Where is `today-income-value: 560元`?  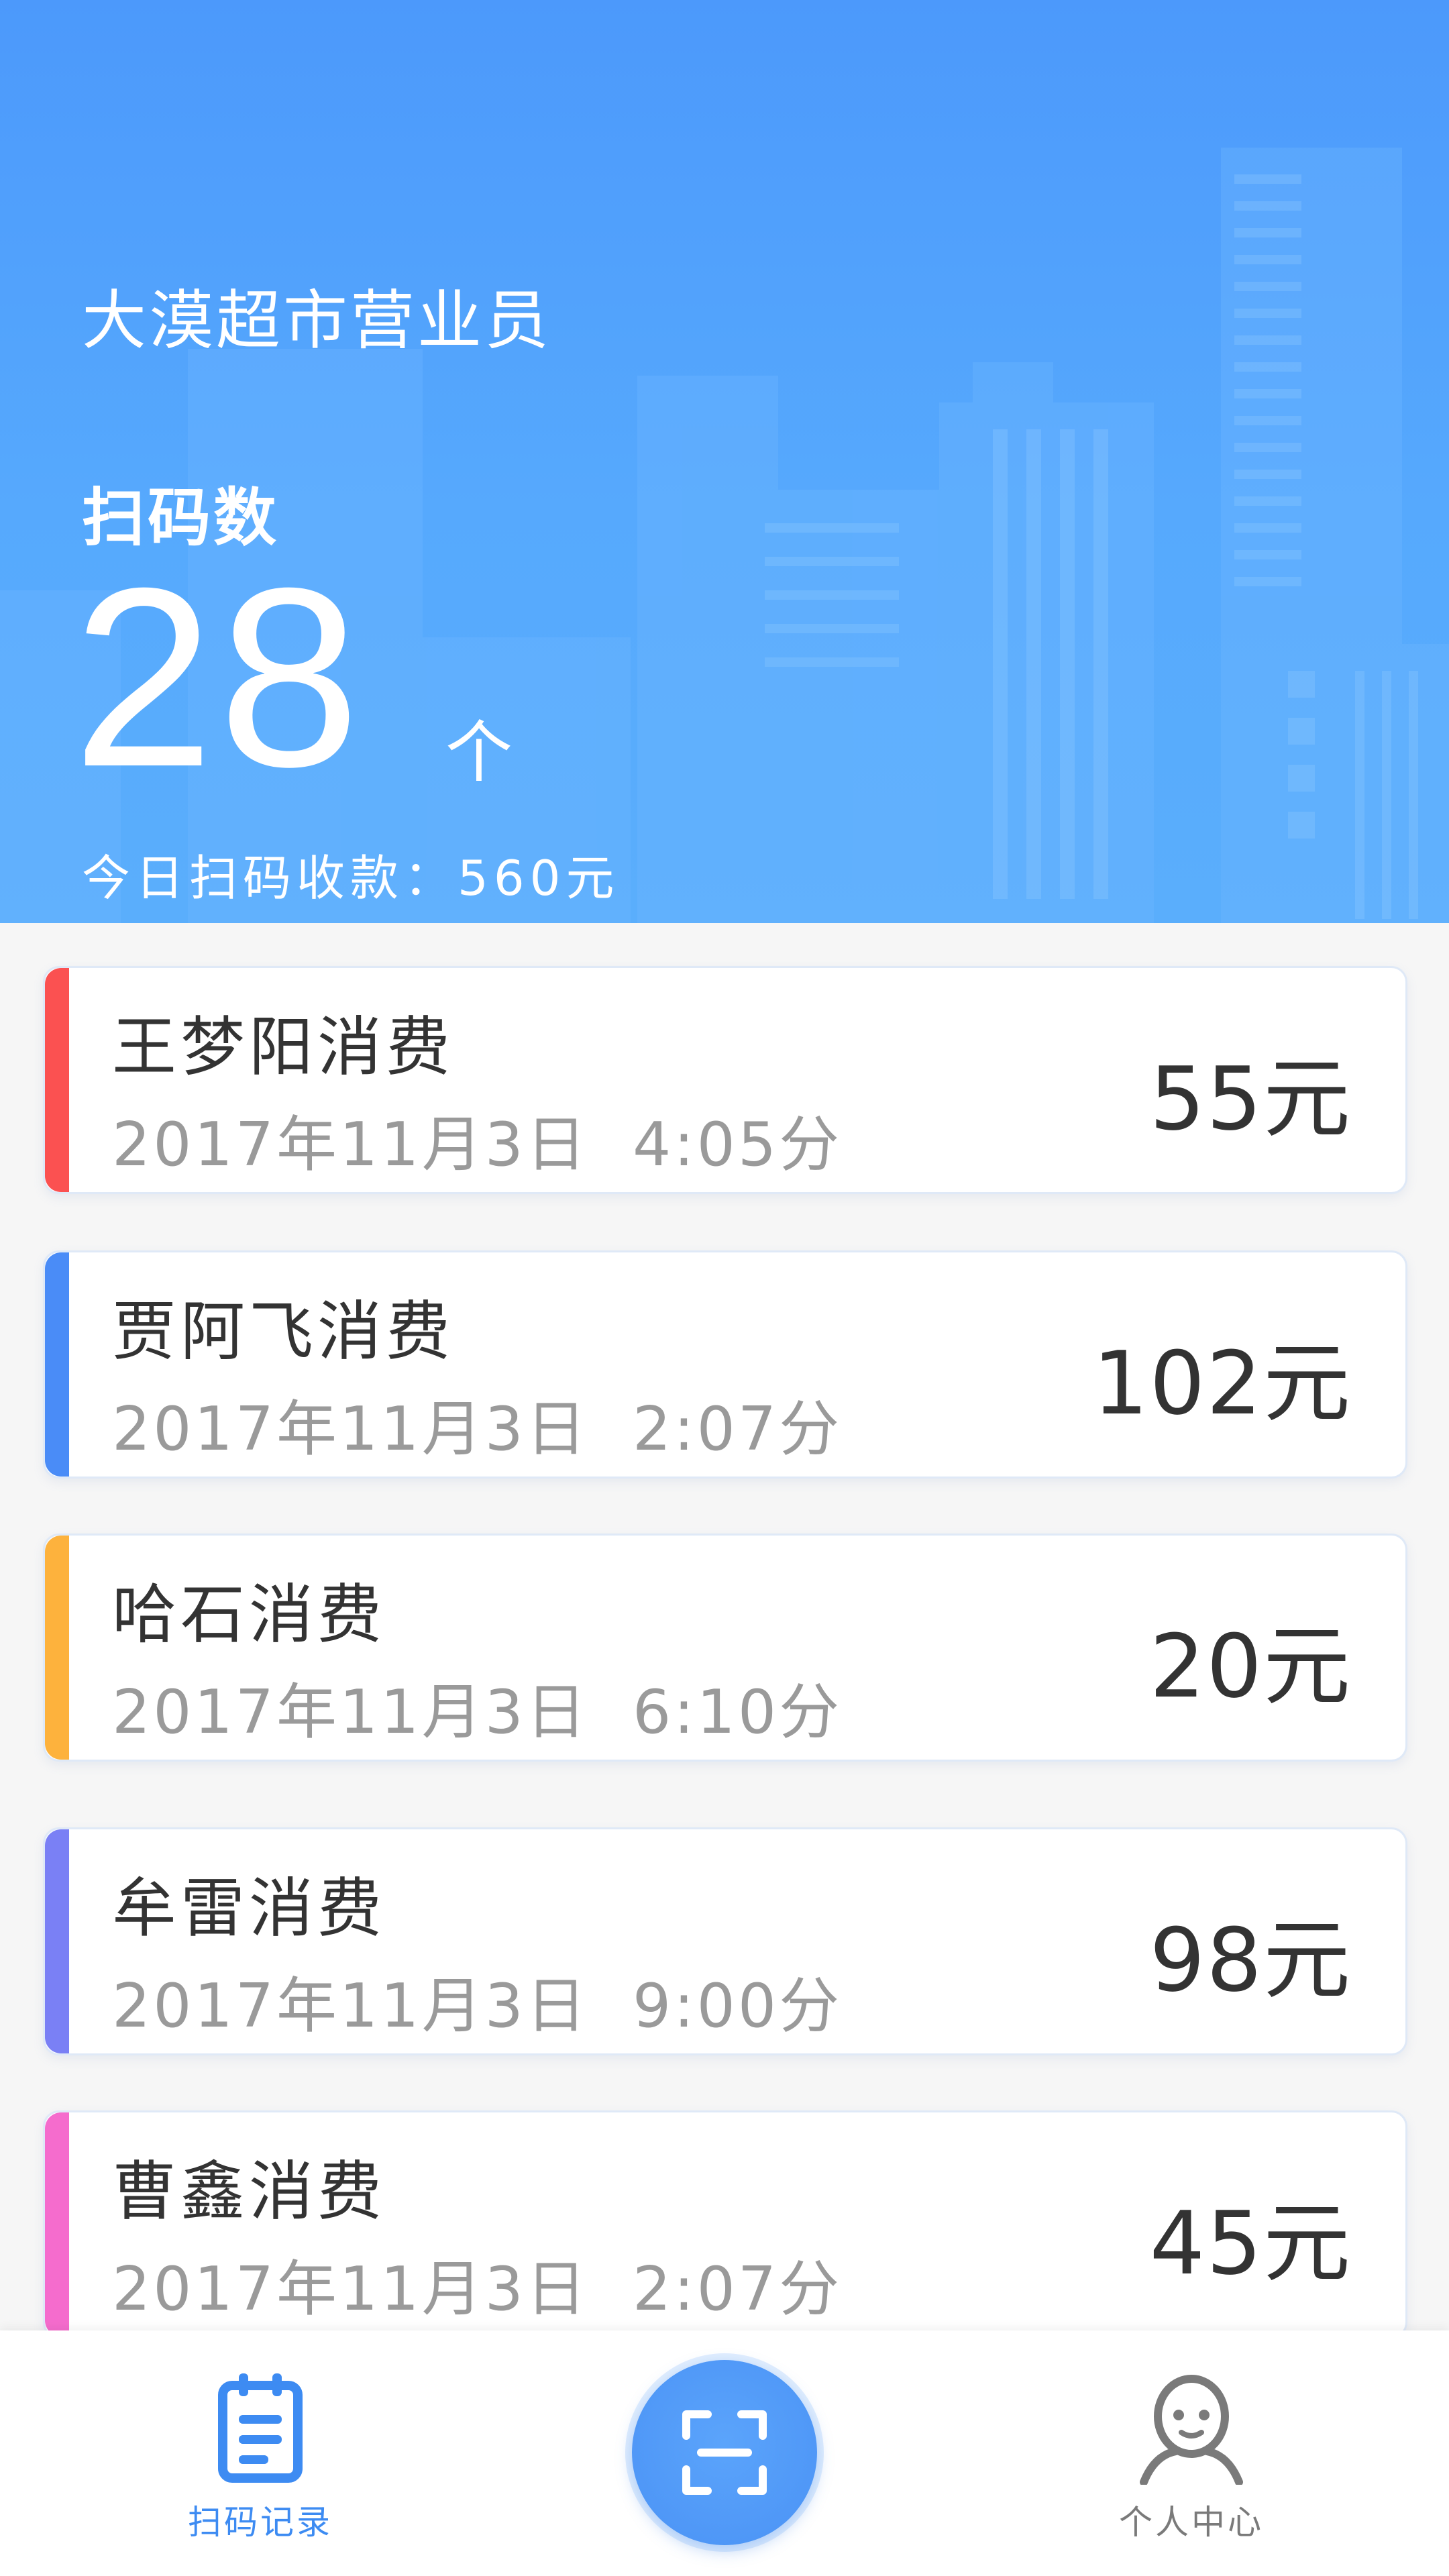
today-income-value: 560元 is located at coordinates (539, 878).